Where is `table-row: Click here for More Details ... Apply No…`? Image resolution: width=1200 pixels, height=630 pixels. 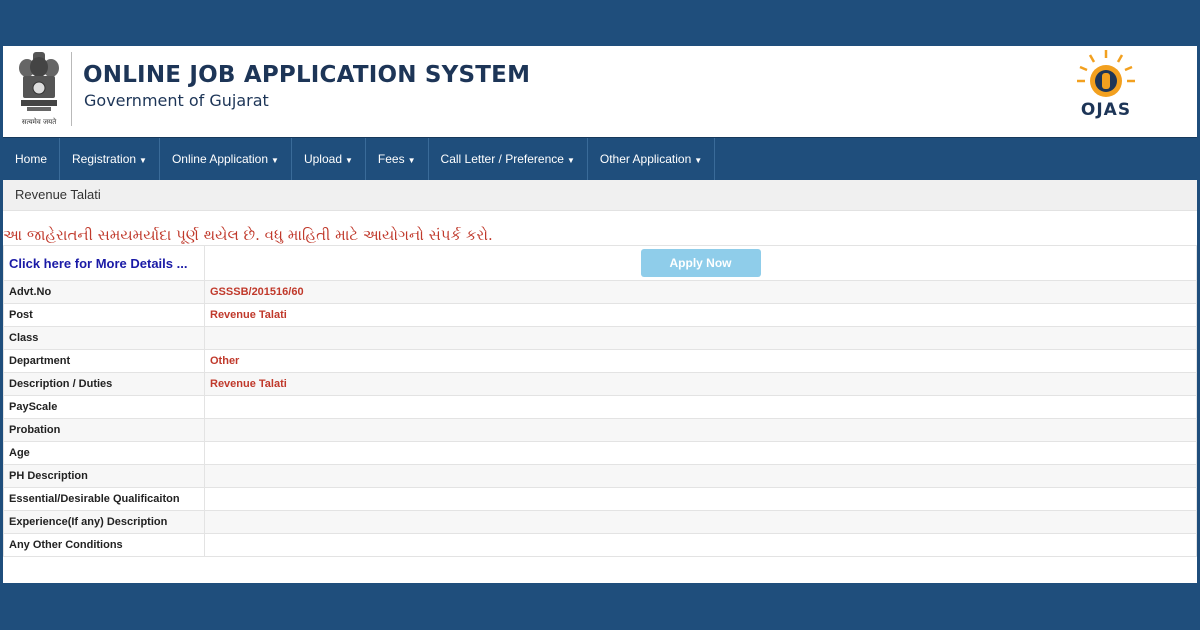 table-row: Click here for More Details ... Apply No… is located at coordinates (600, 263).